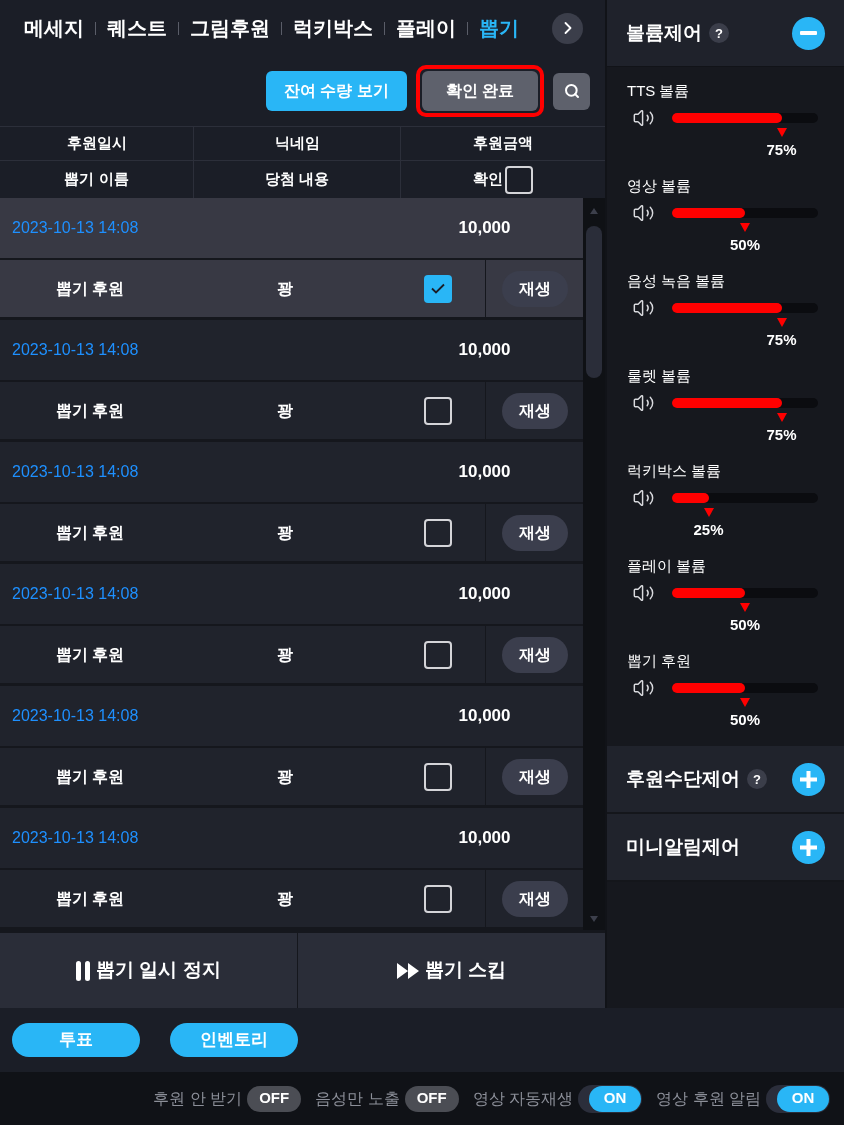 Image resolution: width=844 pixels, height=1125 pixels. Describe the element at coordinates (333, 28) in the screenshot. I see `tab: 럭키박스` at that location.